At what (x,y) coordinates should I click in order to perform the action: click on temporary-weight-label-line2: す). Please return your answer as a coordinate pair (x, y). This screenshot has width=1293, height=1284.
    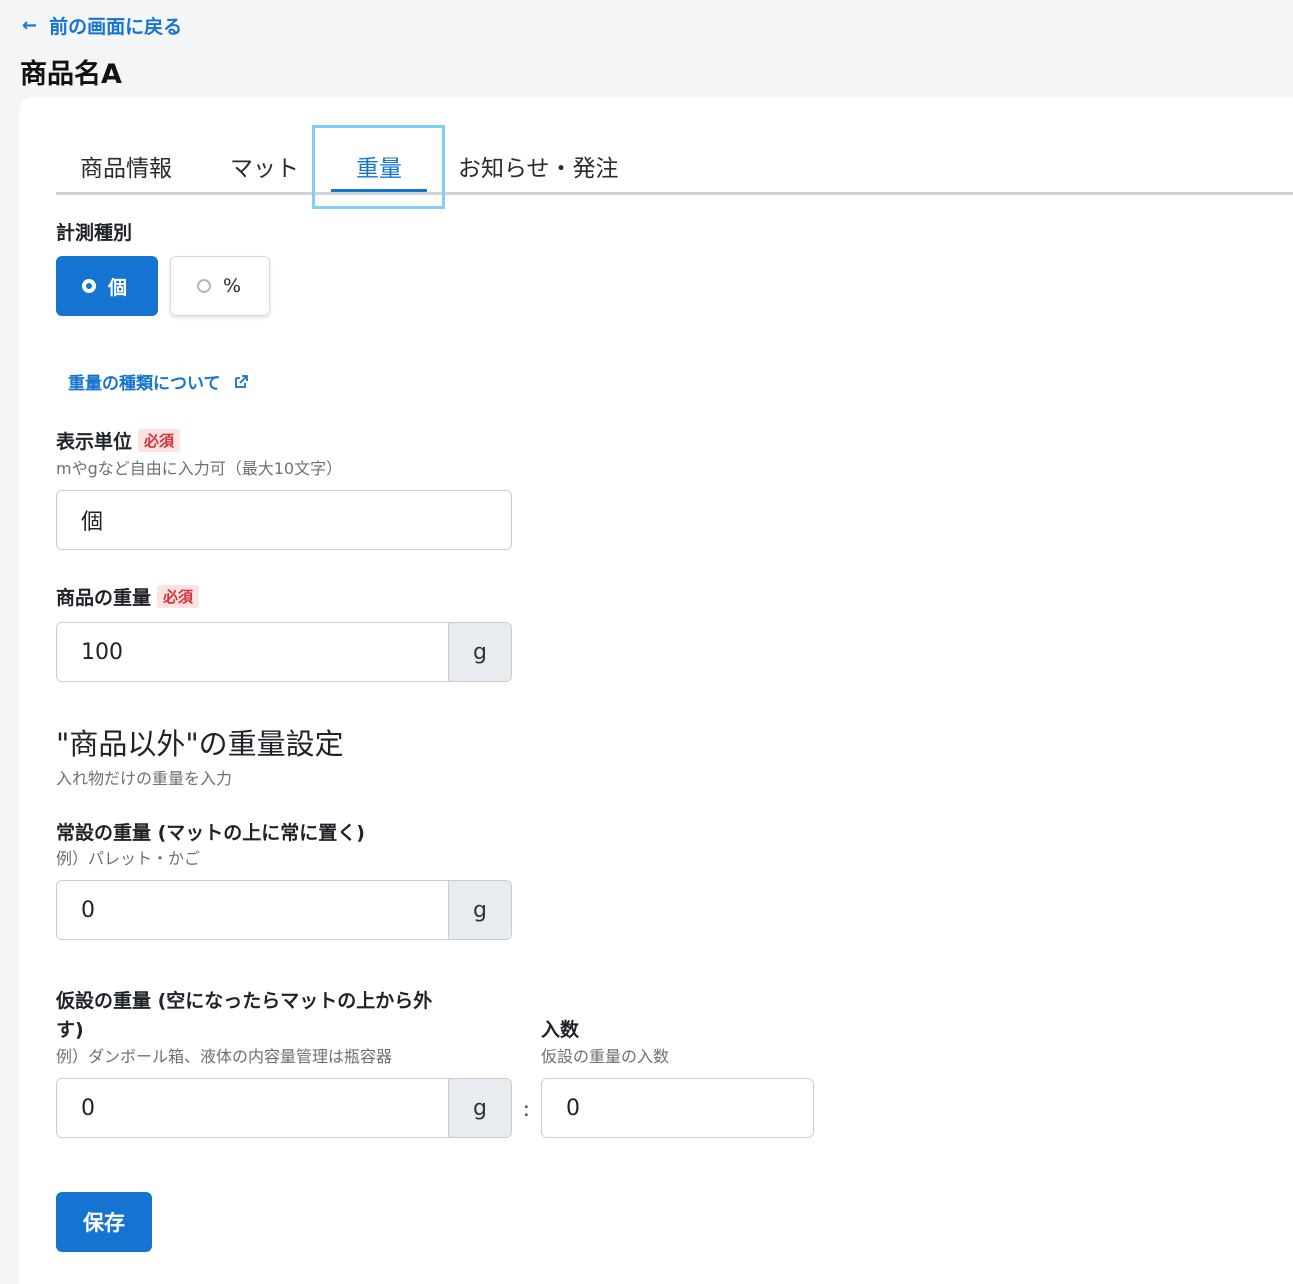
    Looking at the image, I should click on (70, 1030).